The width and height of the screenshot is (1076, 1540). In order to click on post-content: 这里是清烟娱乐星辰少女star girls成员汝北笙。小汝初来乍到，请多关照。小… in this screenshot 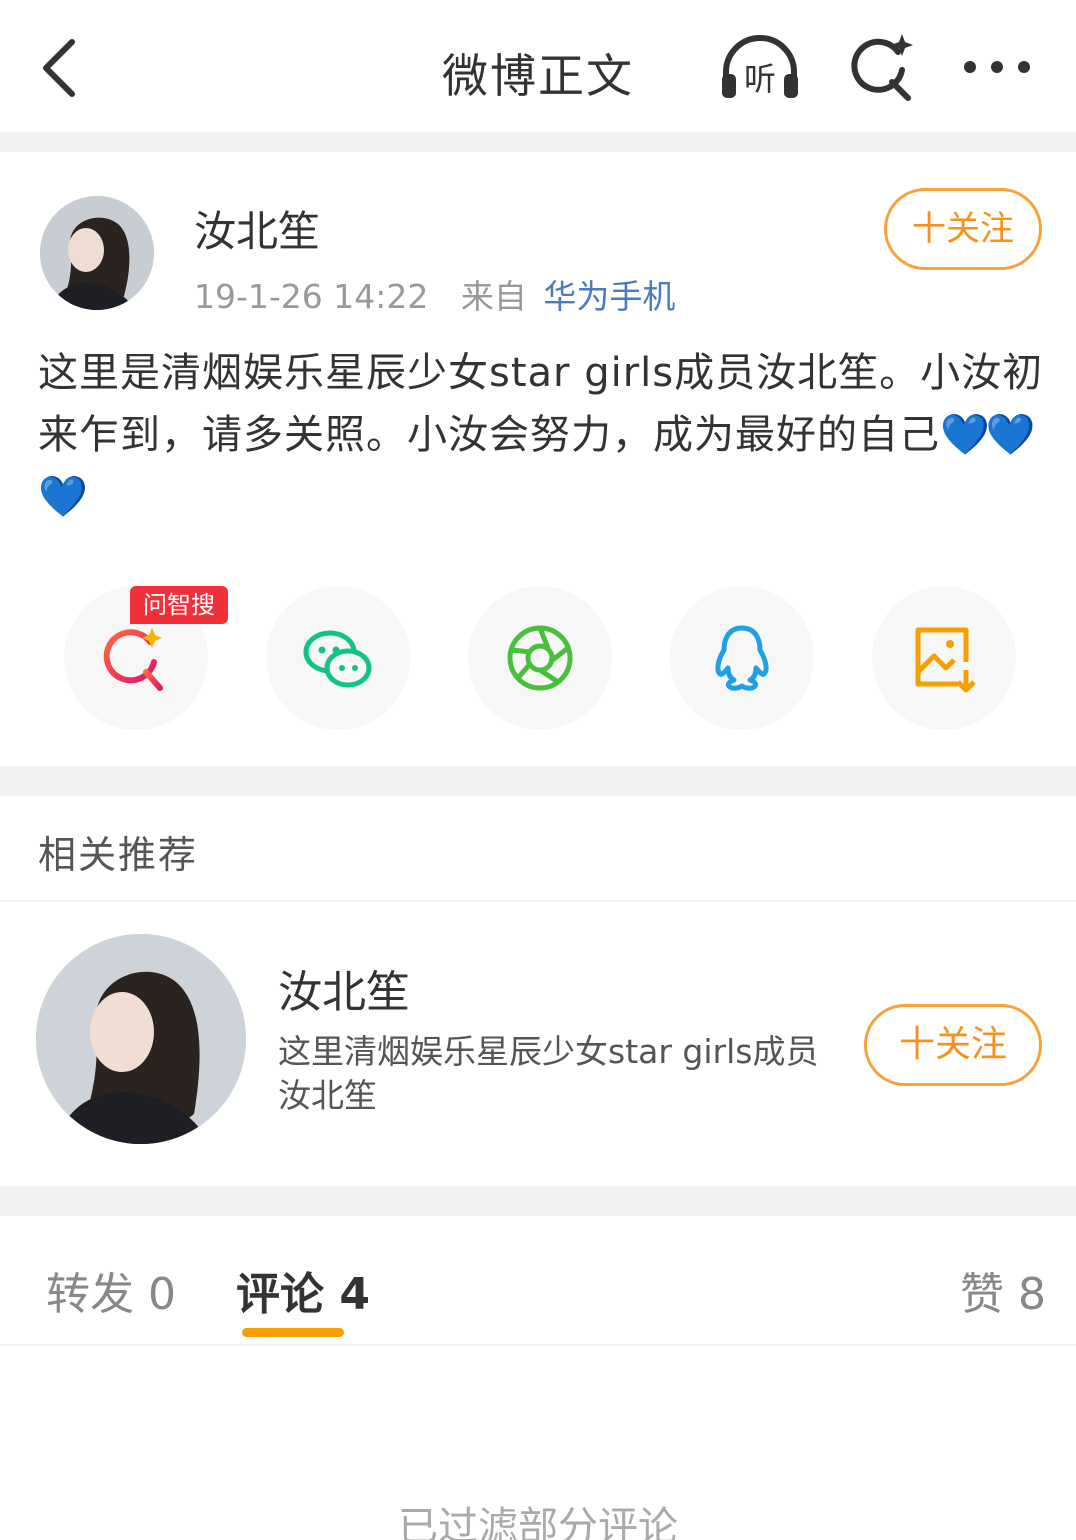, I will do `click(543, 435)`.